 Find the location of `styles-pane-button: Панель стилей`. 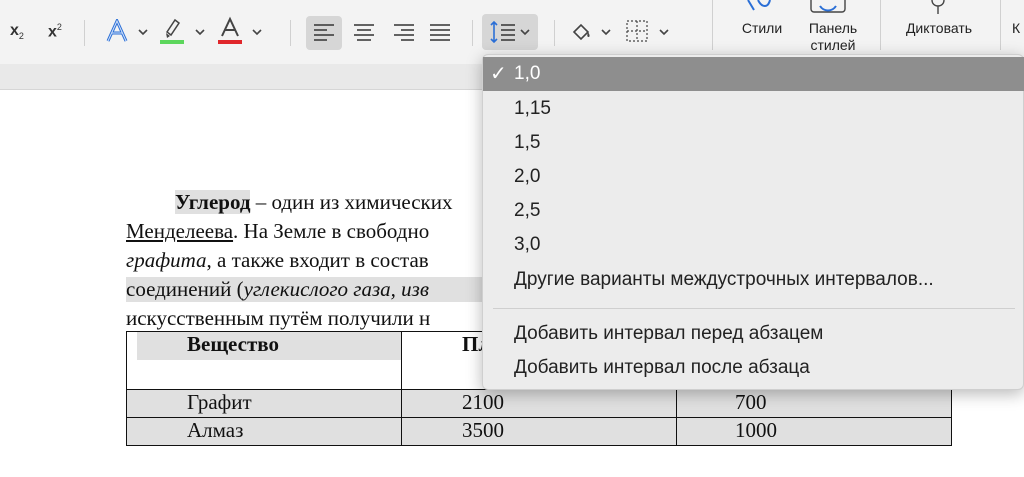

styles-pane-button: Панель стилей is located at coordinates (833, 37).